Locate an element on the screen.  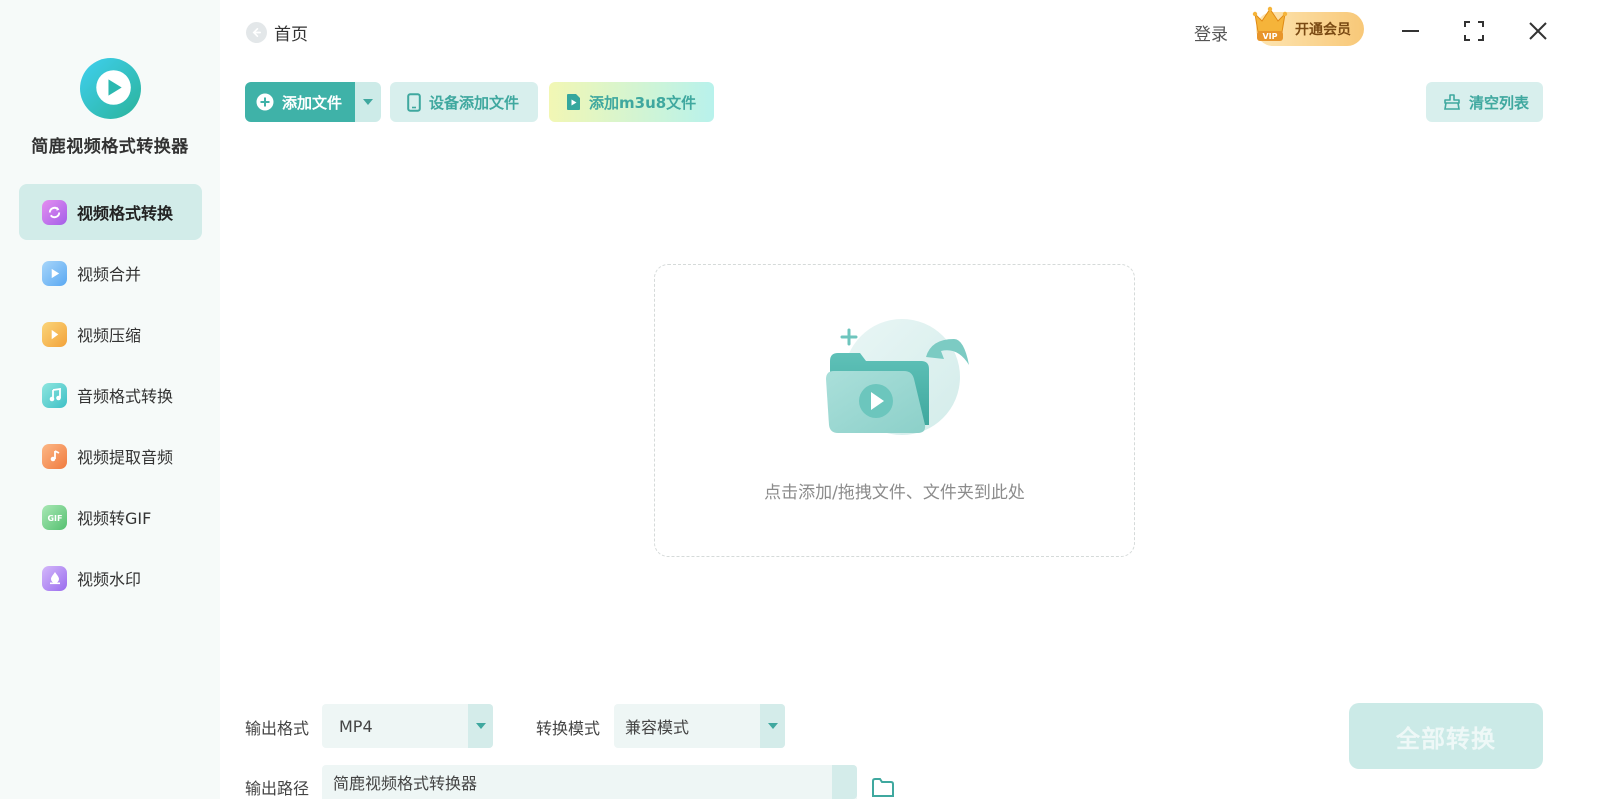
svg-text: GIF is located at coordinates (54, 518).